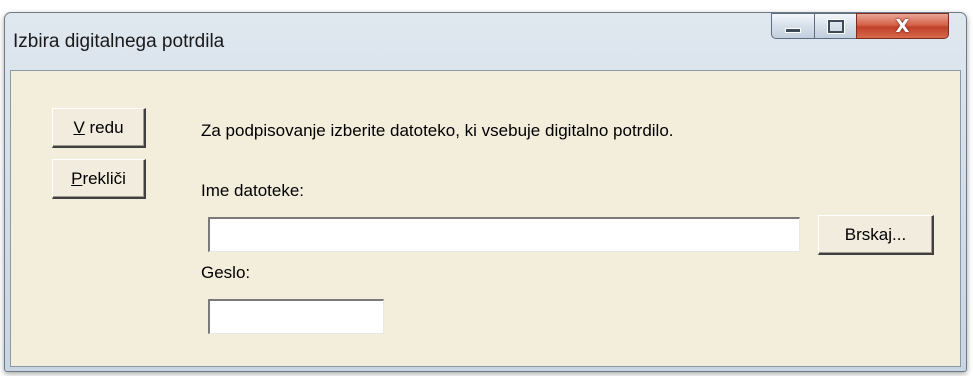 The height and width of the screenshot is (376, 973). What do you see at coordinates (793, 26) in the screenshot?
I see `minimize-button` at bounding box center [793, 26].